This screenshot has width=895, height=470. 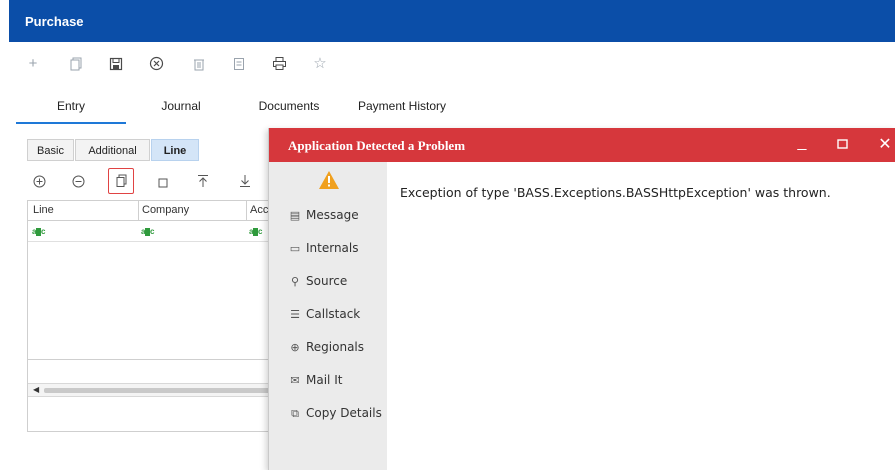 I want to click on dialog-title: Application Detected a Problem, so click(x=377, y=145).